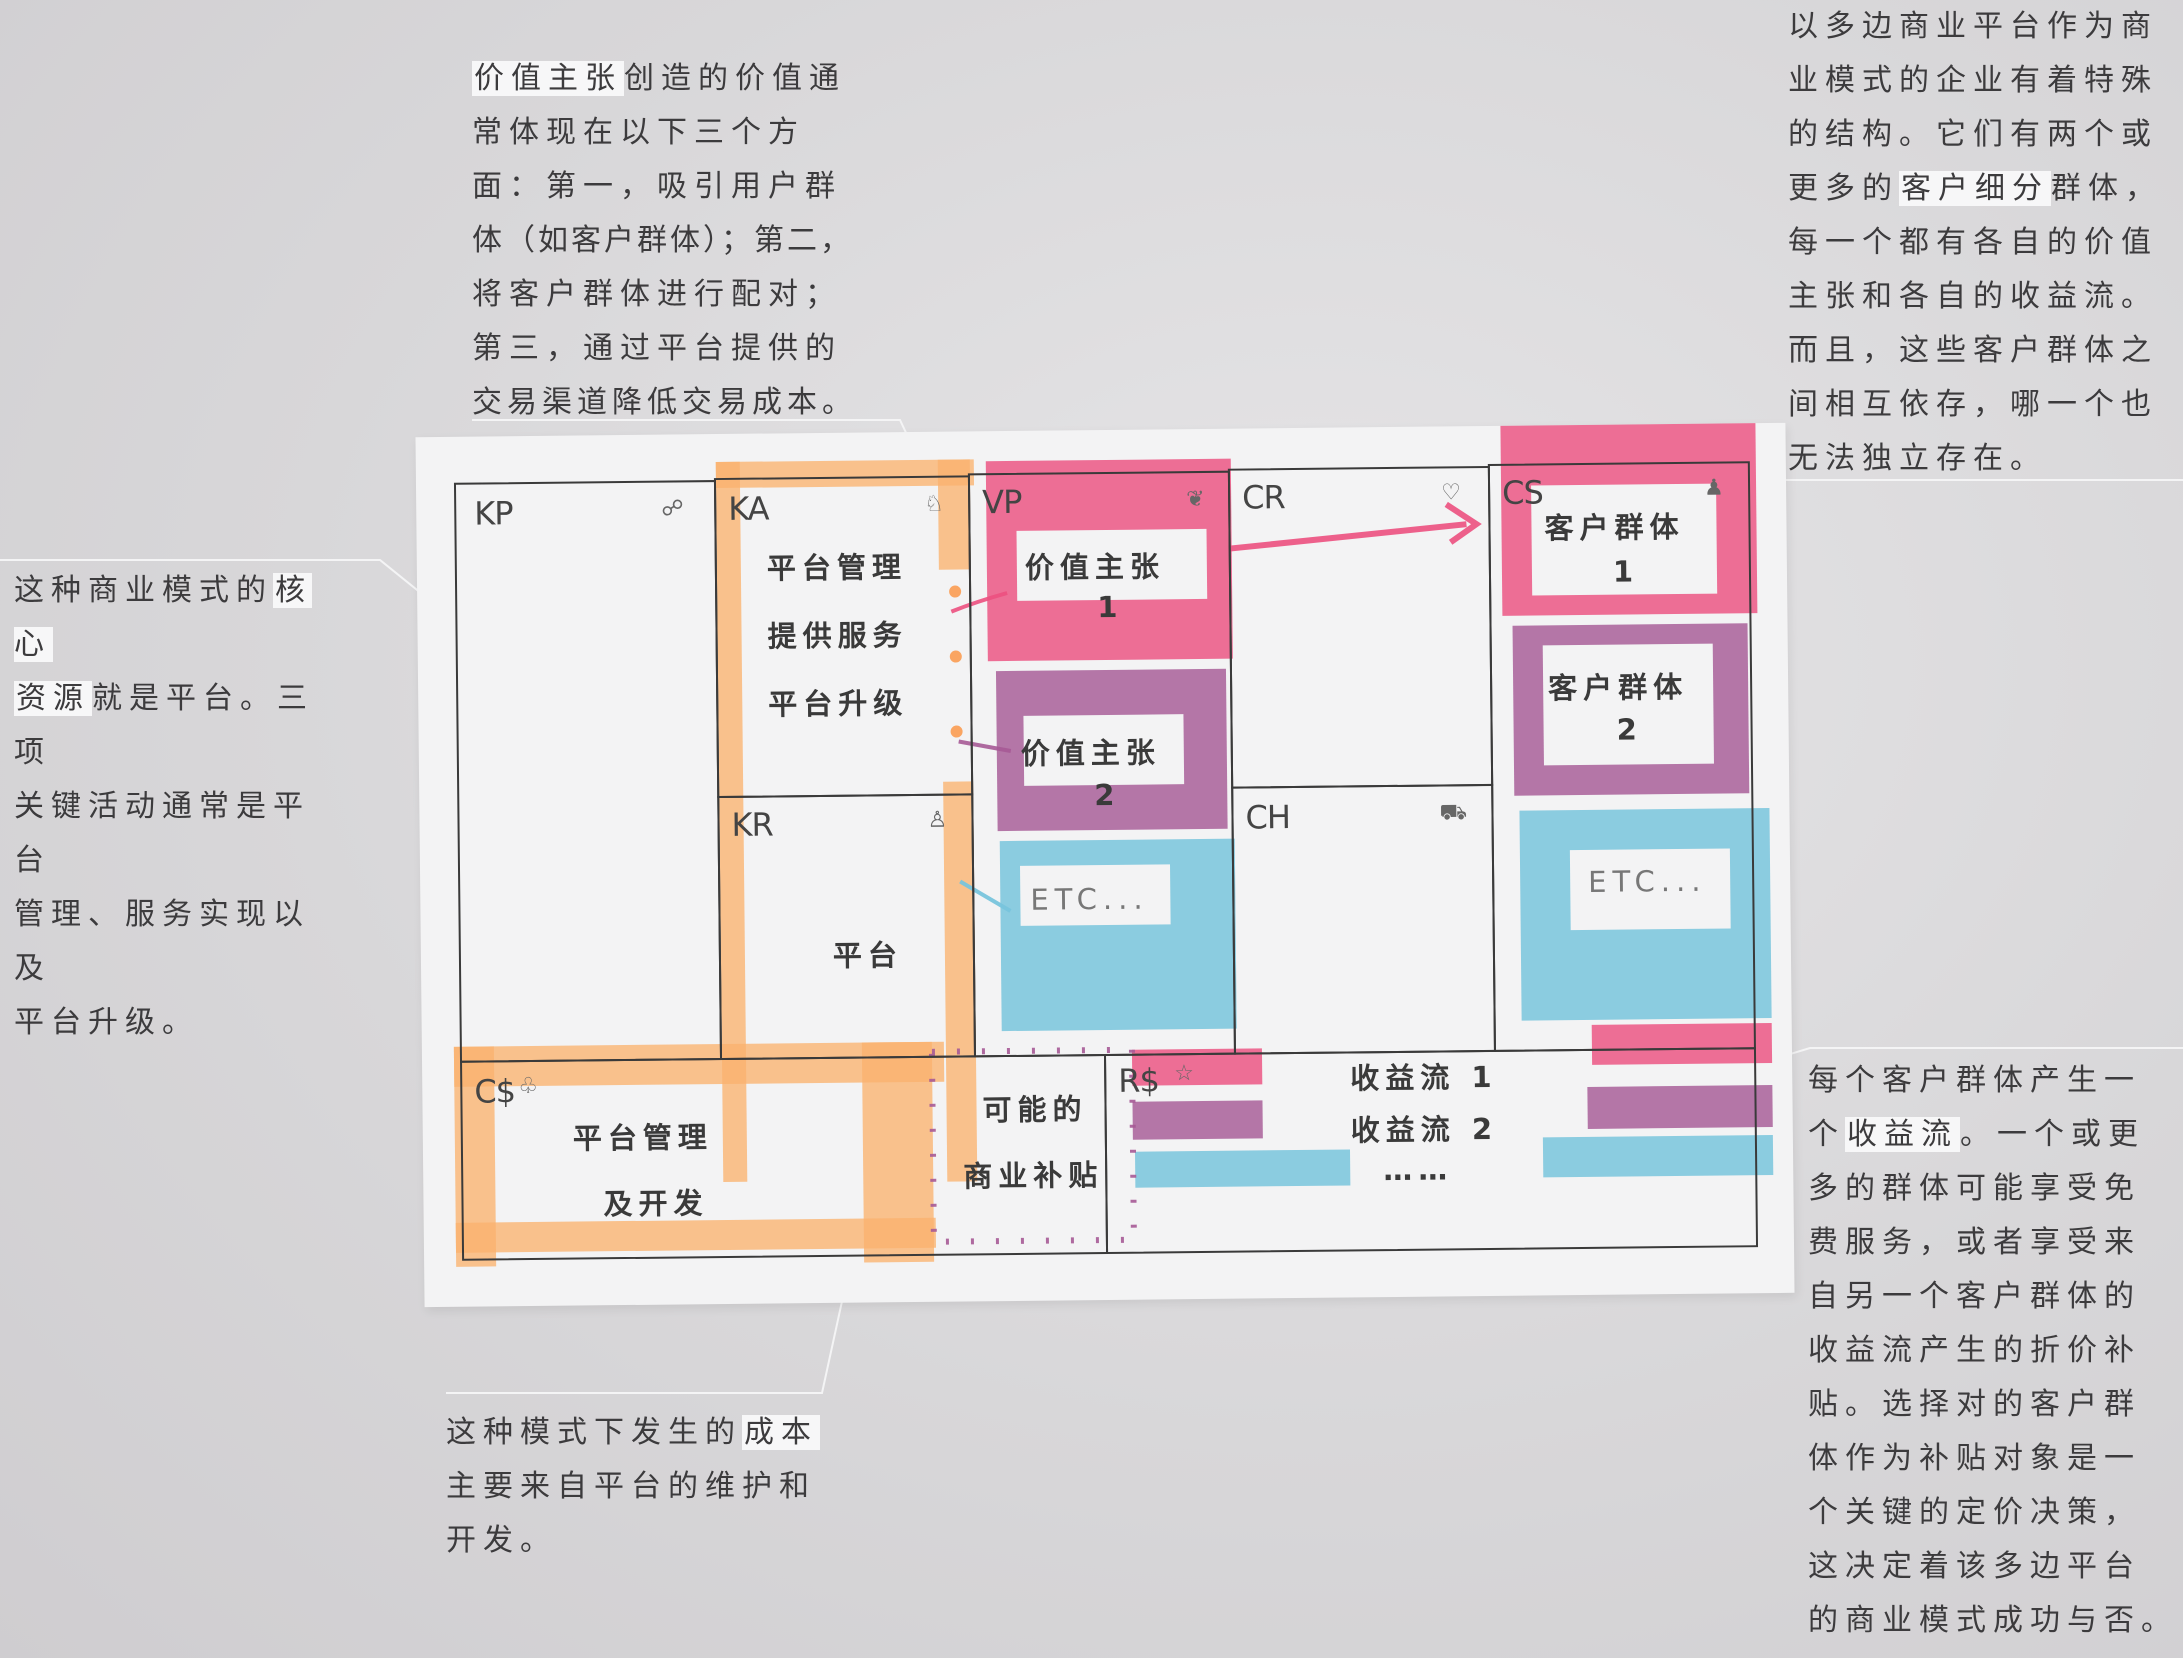 This screenshot has height=1658, width=2183. I want to click on cost-tag-icon: ♧, so click(528, 1086).